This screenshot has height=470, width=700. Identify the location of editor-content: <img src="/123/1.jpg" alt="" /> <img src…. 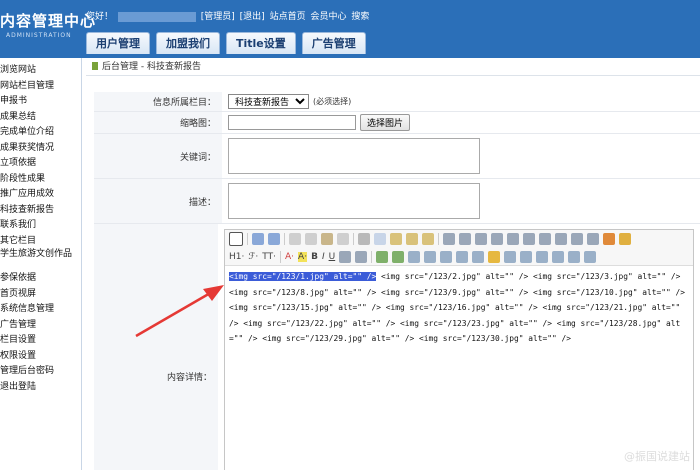
(459, 308).